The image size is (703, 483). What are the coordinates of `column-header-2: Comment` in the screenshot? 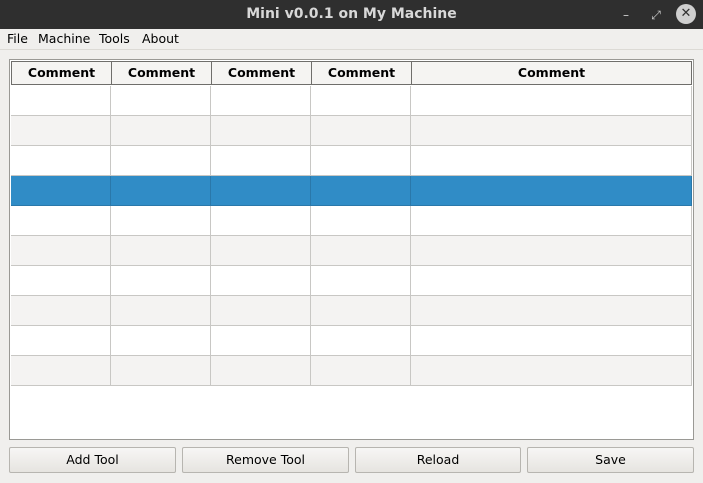 It's located at (161, 73).